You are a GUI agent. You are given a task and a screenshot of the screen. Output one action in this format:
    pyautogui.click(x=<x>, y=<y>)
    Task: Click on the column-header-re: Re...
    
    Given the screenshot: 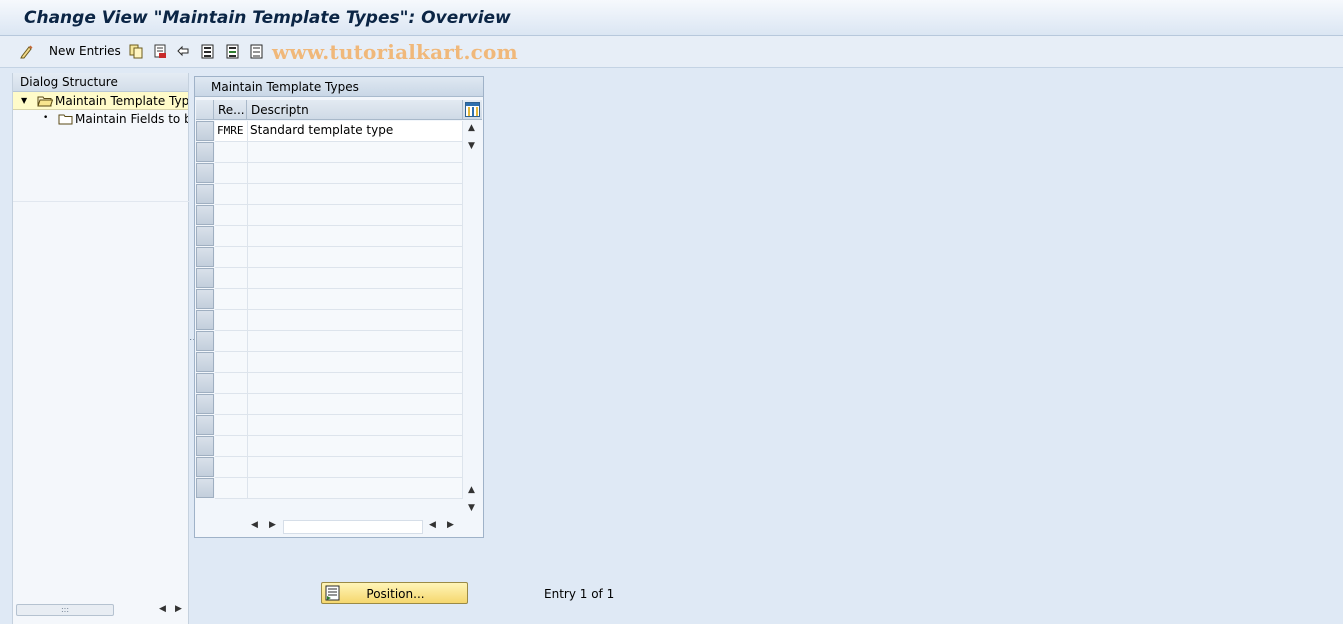 What is the action you would take?
    pyautogui.click(x=230, y=110)
    